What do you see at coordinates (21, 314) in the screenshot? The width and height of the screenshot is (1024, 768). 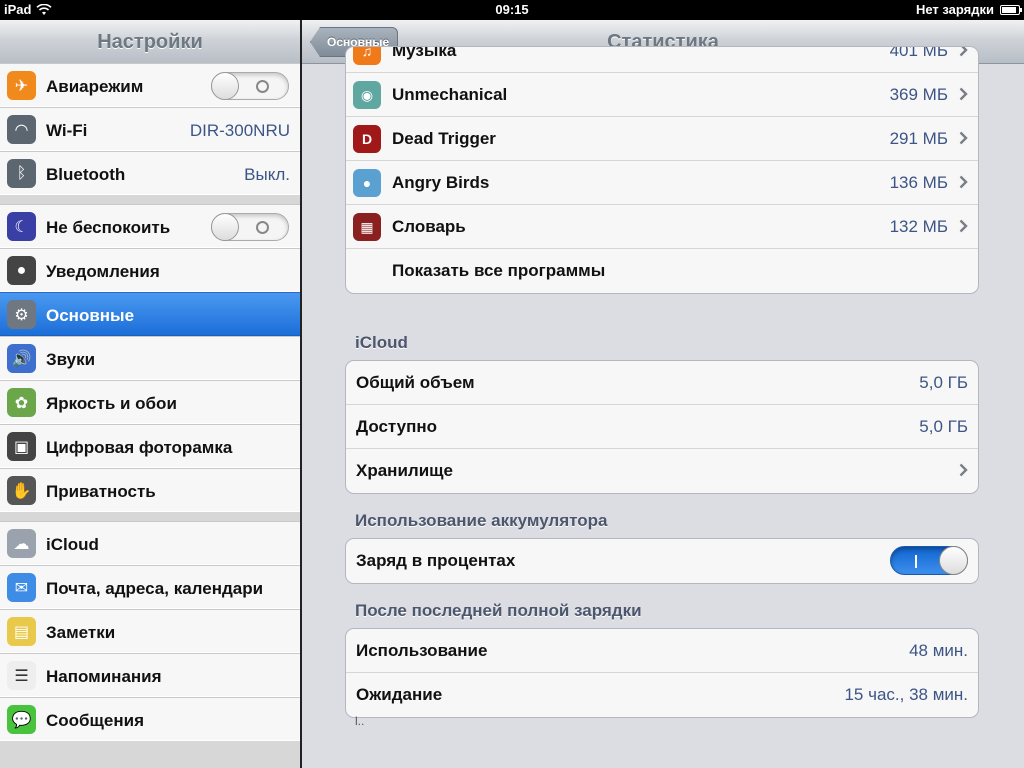 I see `gear-icon: ⚙` at bounding box center [21, 314].